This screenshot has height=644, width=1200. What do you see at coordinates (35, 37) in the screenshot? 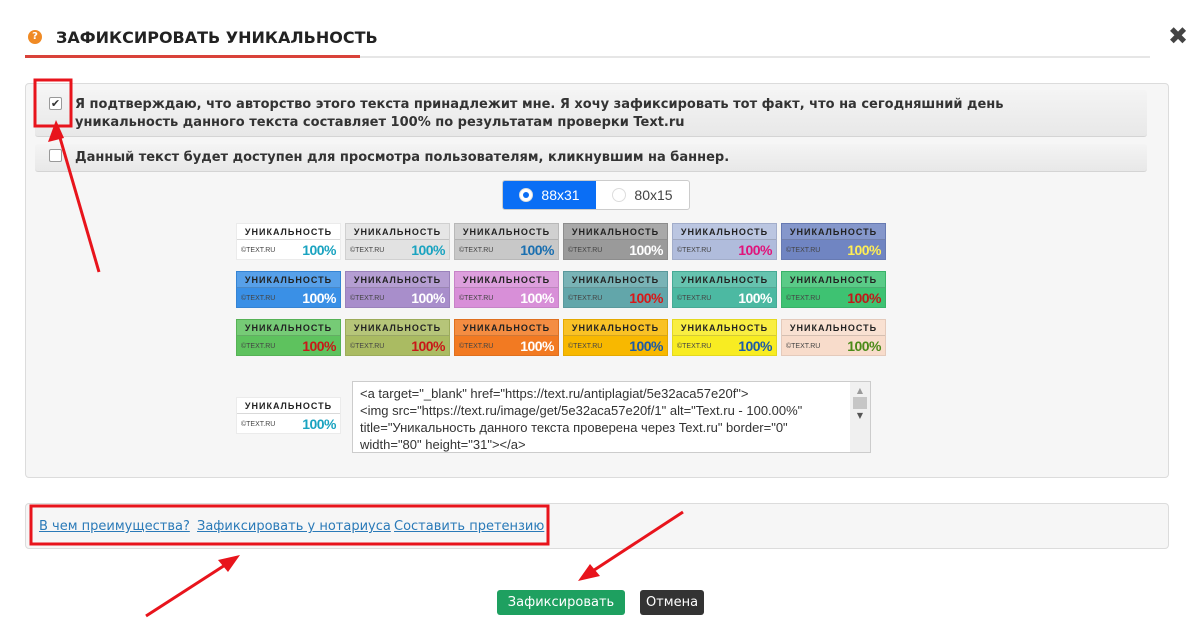
I see `help-icon: ?` at bounding box center [35, 37].